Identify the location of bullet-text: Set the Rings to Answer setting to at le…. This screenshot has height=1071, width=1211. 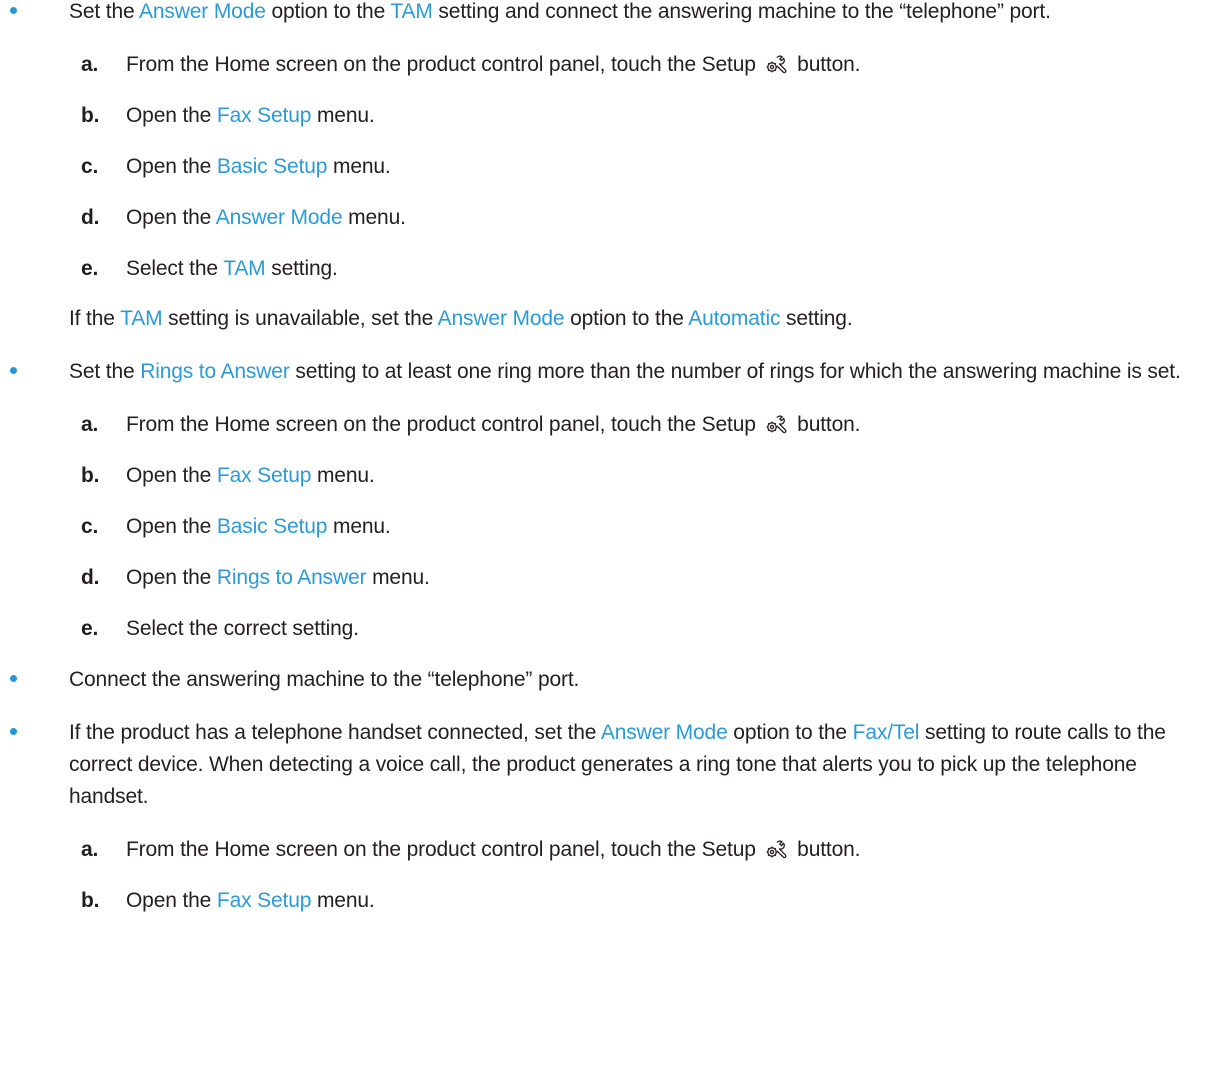
(625, 371).